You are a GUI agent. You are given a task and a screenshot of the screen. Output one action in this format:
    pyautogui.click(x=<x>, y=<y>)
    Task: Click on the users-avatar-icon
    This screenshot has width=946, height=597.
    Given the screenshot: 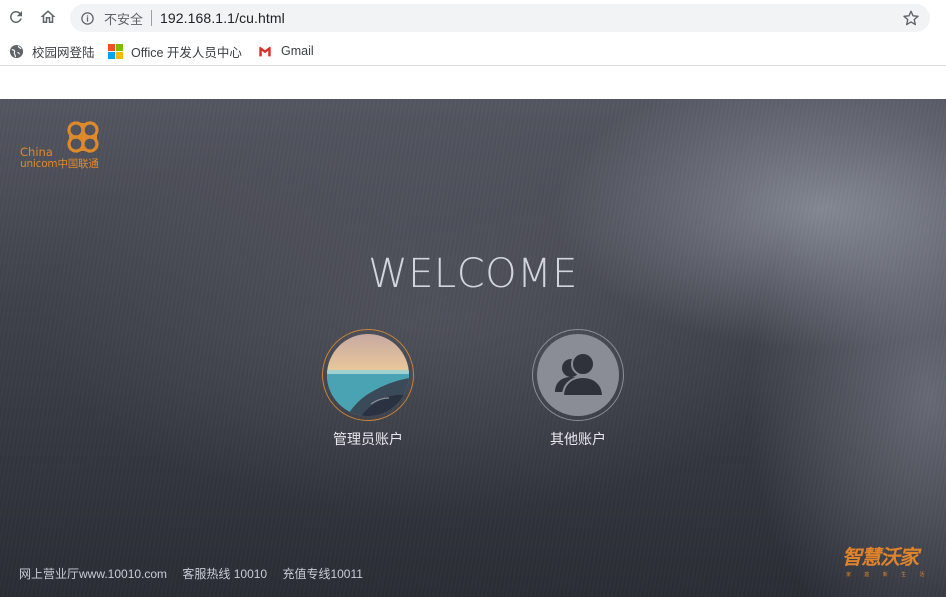 What is the action you would take?
    pyautogui.click(x=578, y=375)
    